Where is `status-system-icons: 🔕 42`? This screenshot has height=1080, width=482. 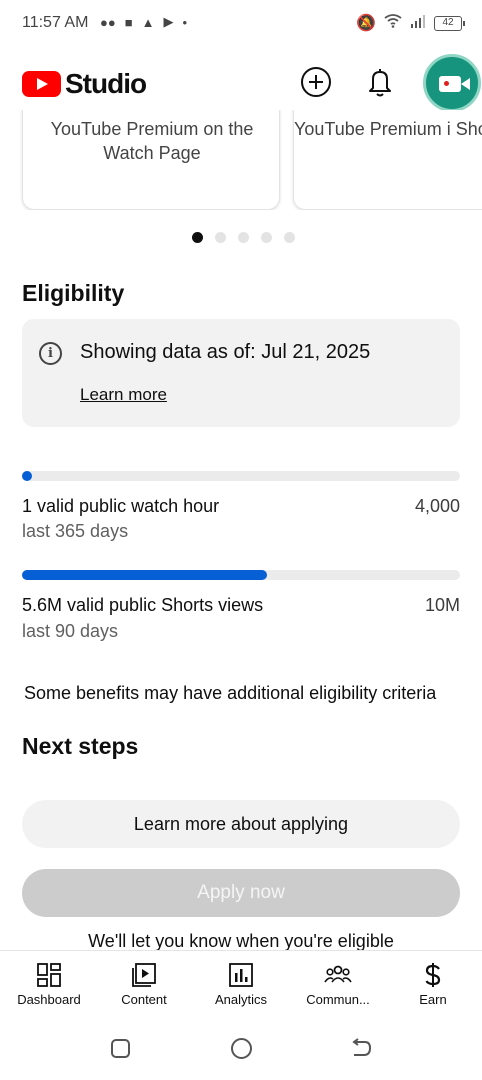
status-system-icons: 🔕 42 is located at coordinates (410, 23).